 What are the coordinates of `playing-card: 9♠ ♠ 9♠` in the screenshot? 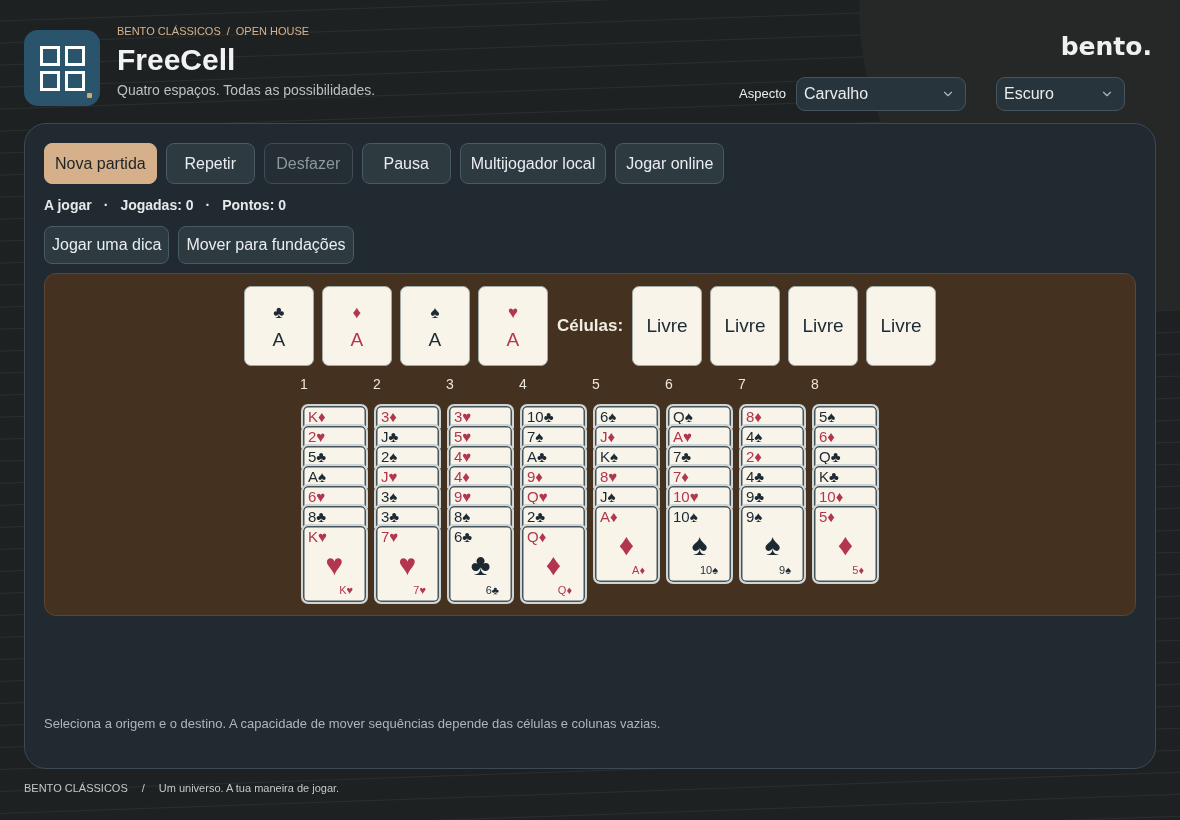 It's located at (772, 544).